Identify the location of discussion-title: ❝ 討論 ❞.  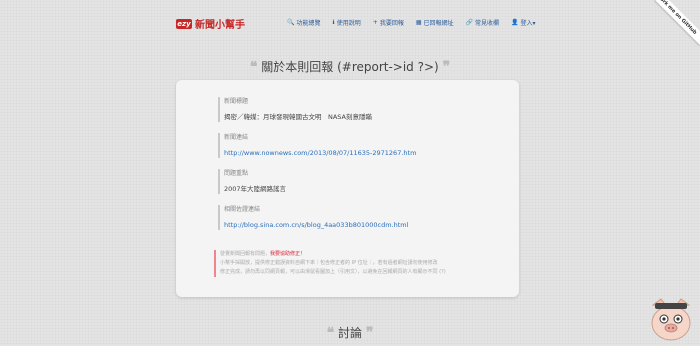
(350, 332).